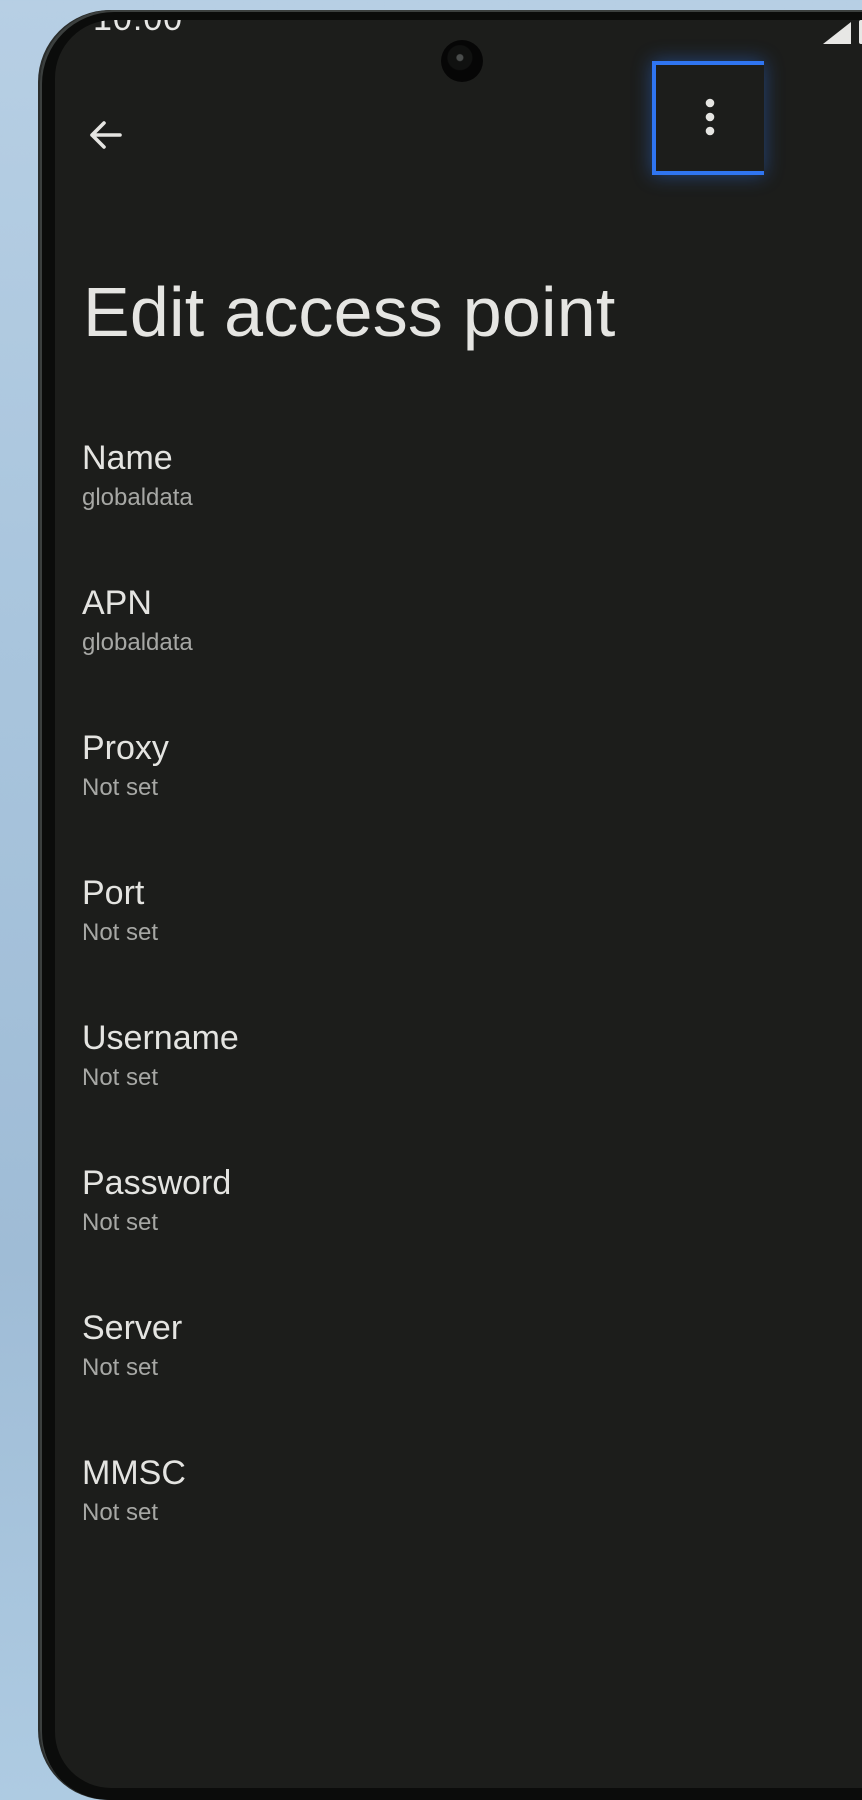 This screenshot has height=1800, width=862. What do you see at coordinates (458, 492) in the screenshot?
I see `setting-name: Name globaldata` at bounding box center [458, 492].